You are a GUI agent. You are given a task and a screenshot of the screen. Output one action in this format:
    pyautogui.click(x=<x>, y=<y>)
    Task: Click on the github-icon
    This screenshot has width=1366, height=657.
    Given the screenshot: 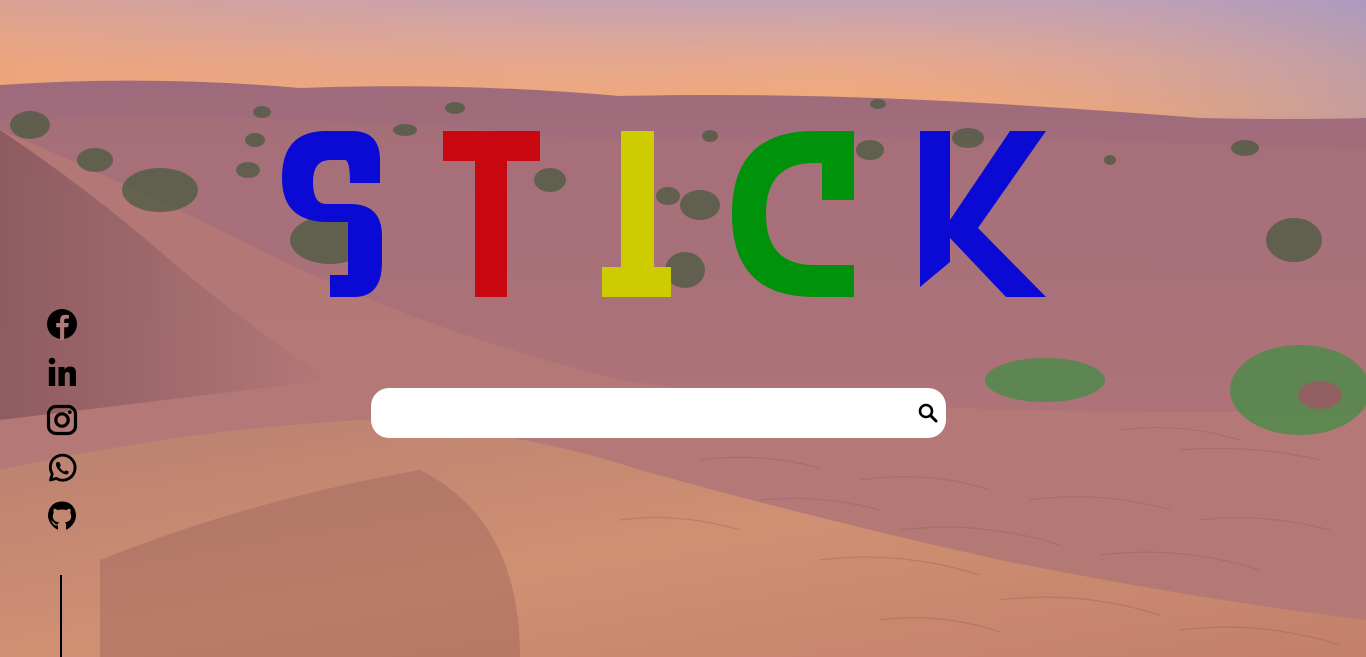 What is the action you would take?
    pyautogui.click(x=62, y=515)
    